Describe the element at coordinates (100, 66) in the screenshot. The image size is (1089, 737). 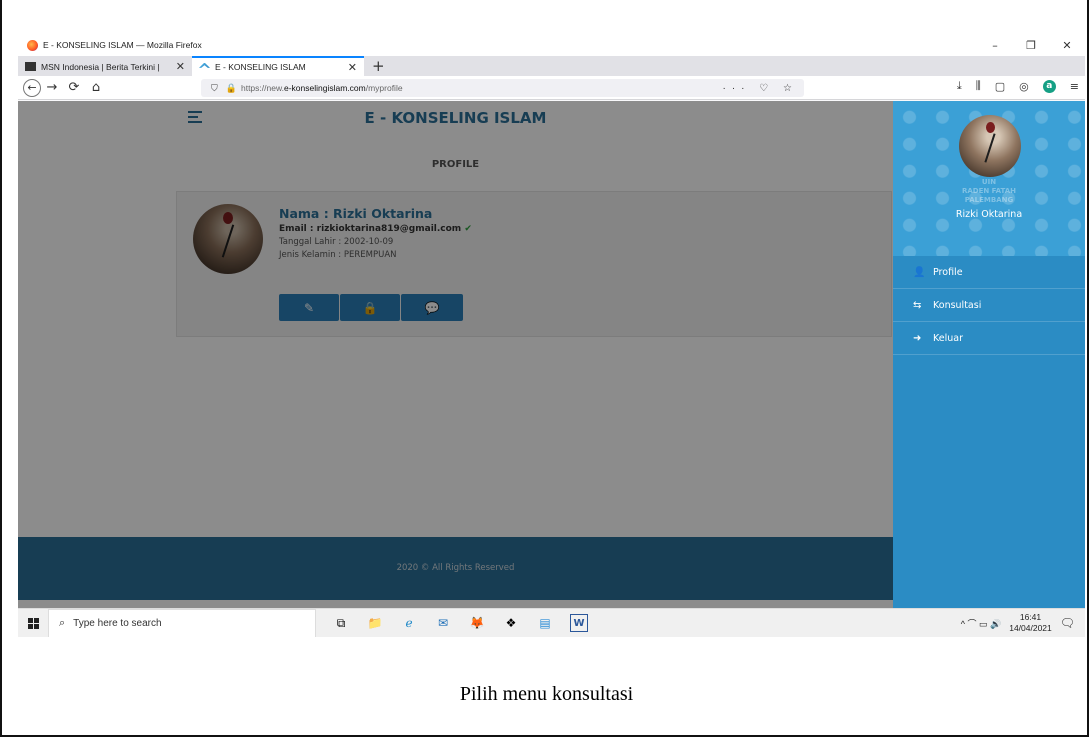
I see `tab-label: MSN Indonesia | Berita Terkini |` at that location.